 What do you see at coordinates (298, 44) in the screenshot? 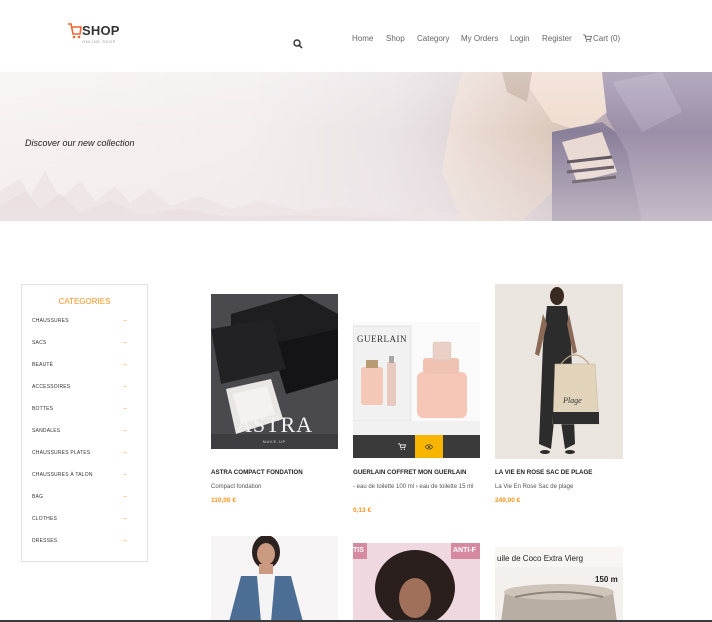
I see `search-icon` at bounding box center [298, 44].